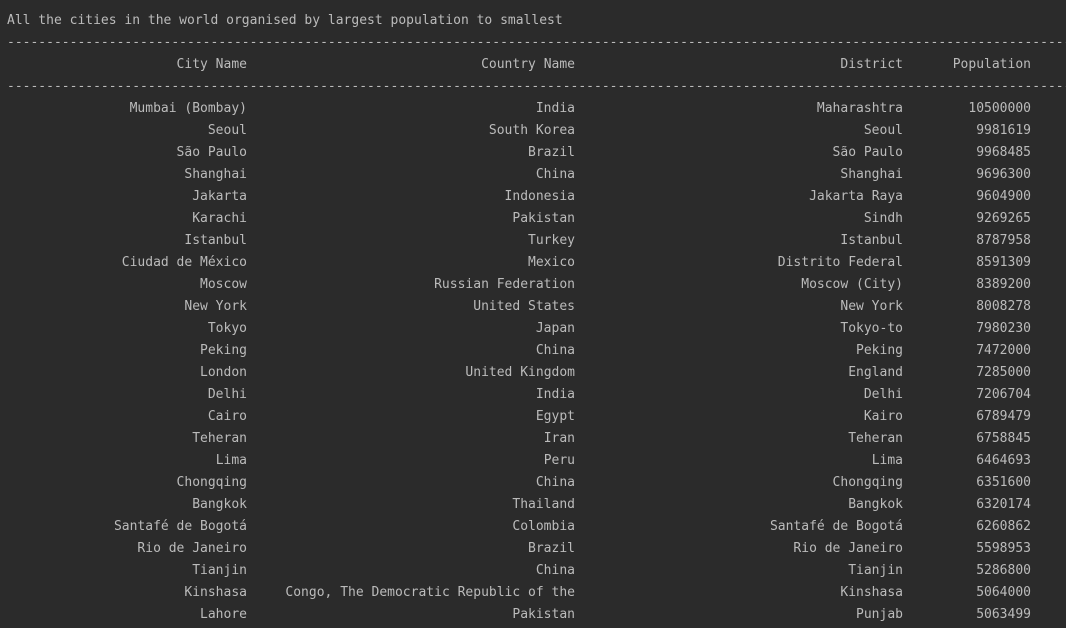  I want to click on country-cell: Indonesia, so click(539, 196).